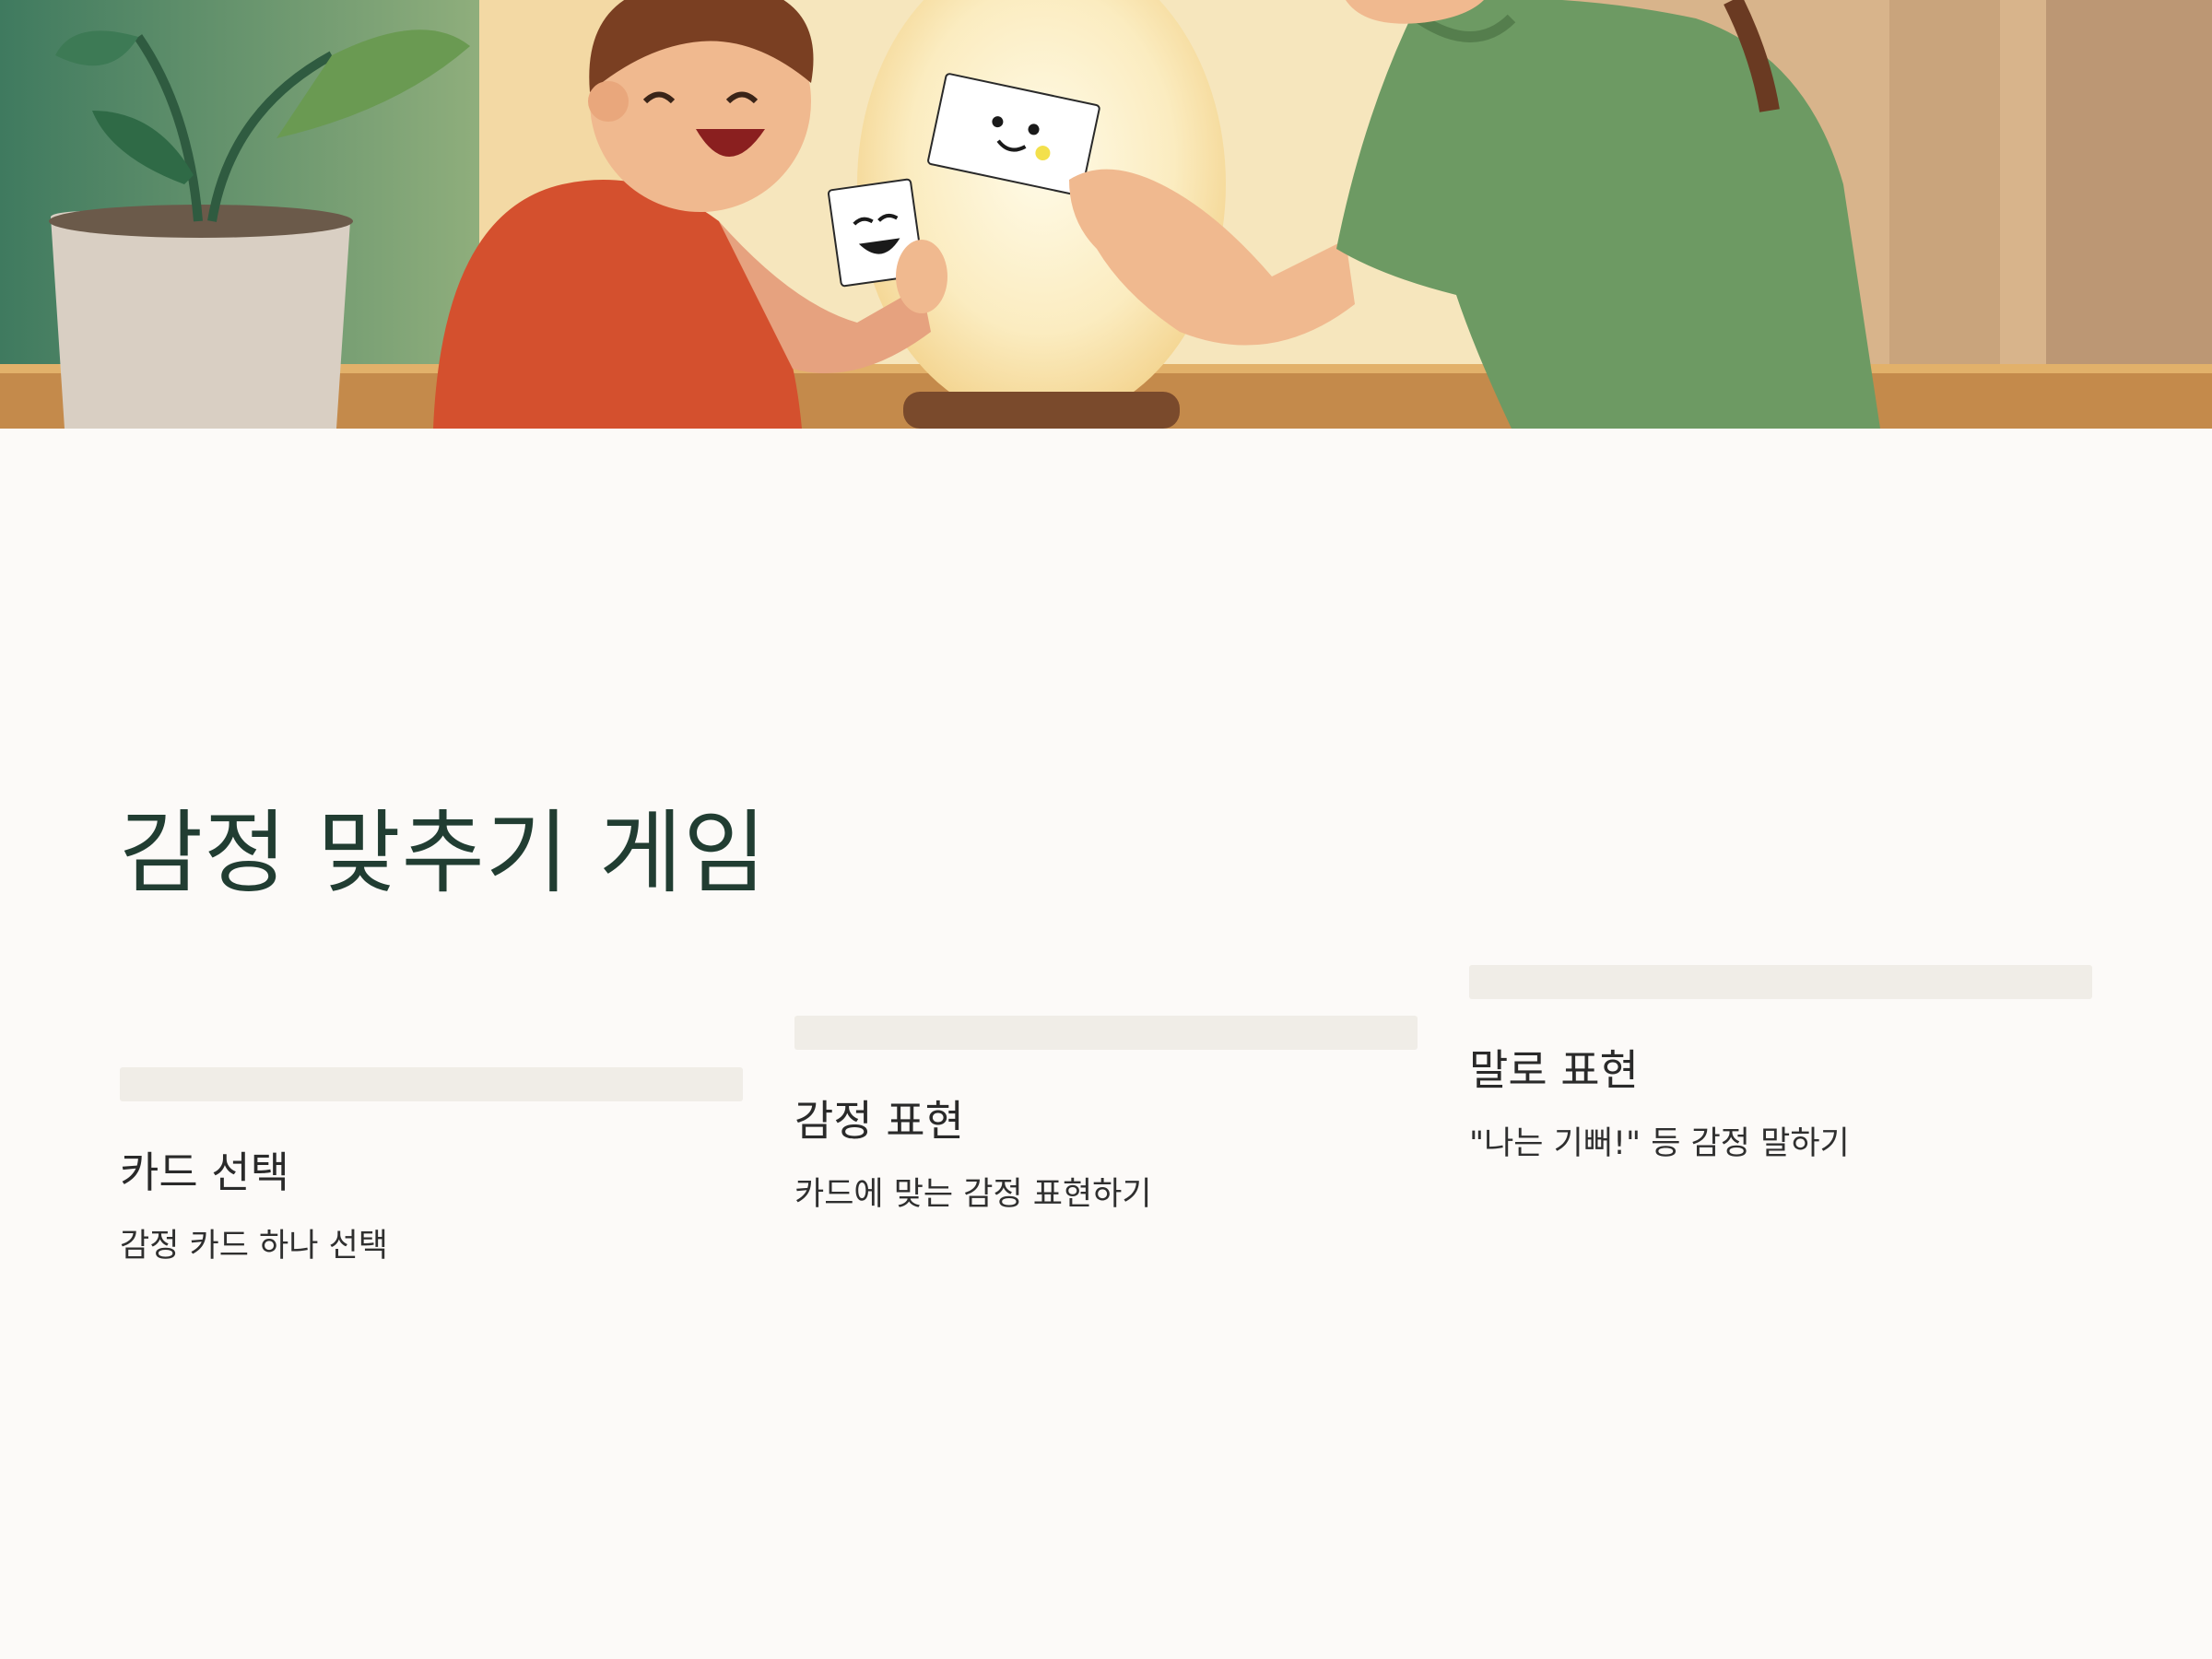 The width and height of the screenshot is (2212, 1659). Describe the element at coordinates (431, 1167) in the screenshot. I see `step-card-select: 카드 선택 감정 카드 하나 선택` at that location.